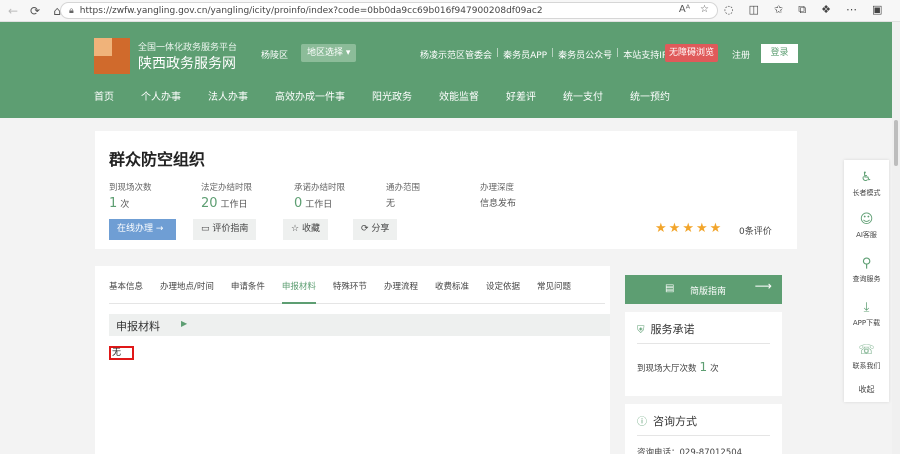 Image resolution: width=900 pixels, height=454 pixels. Describe the element at coordinates (521, 95) in the screenshot. I see `nav-evaluation: 好差评` at that location.